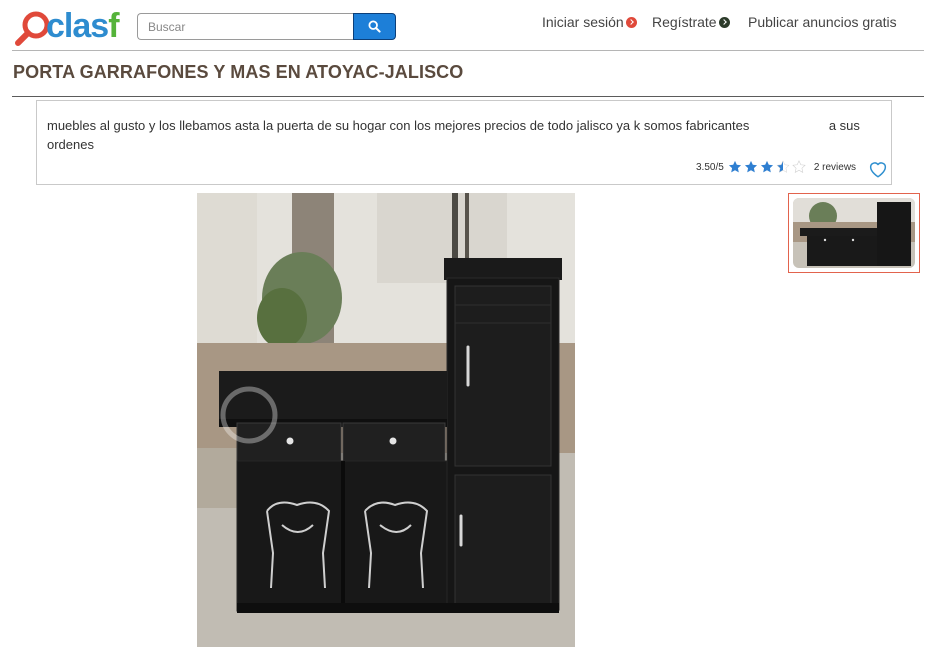 This screenshot has width=934, height=666. What do you see at coordinates (468, 50) in the screenshot?
I see `header-divider` at bounding box center [468, 50].